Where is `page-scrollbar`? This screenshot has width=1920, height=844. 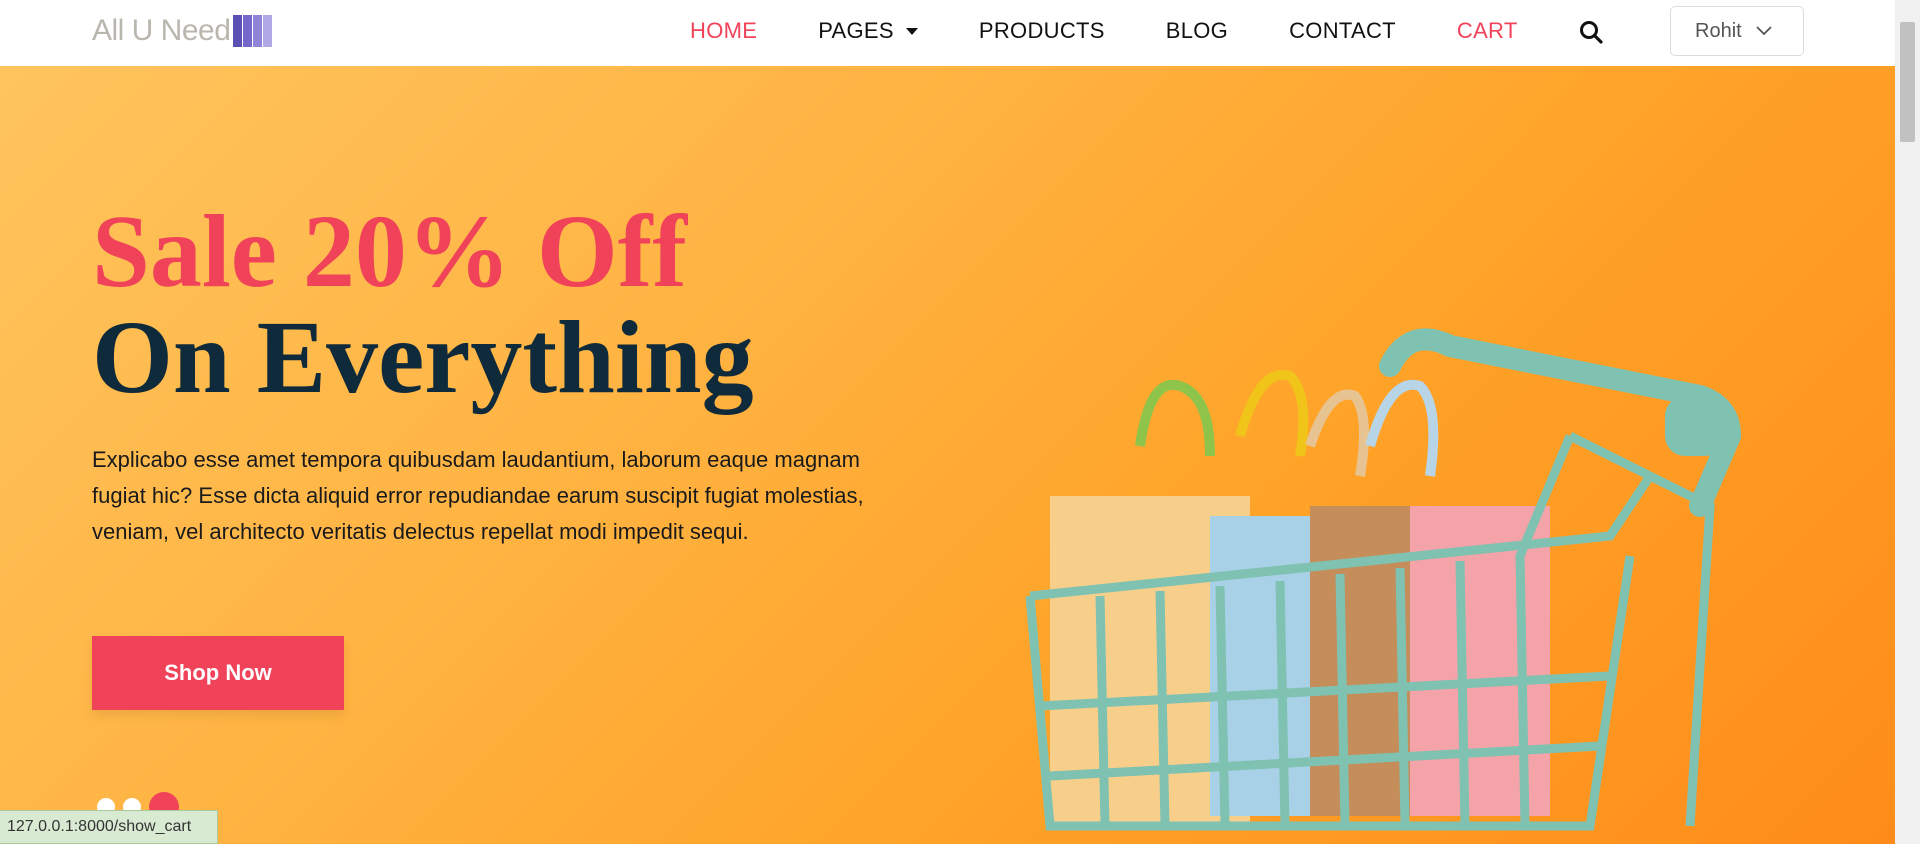
page-scrollbar is located at coordinates (1907, 422).